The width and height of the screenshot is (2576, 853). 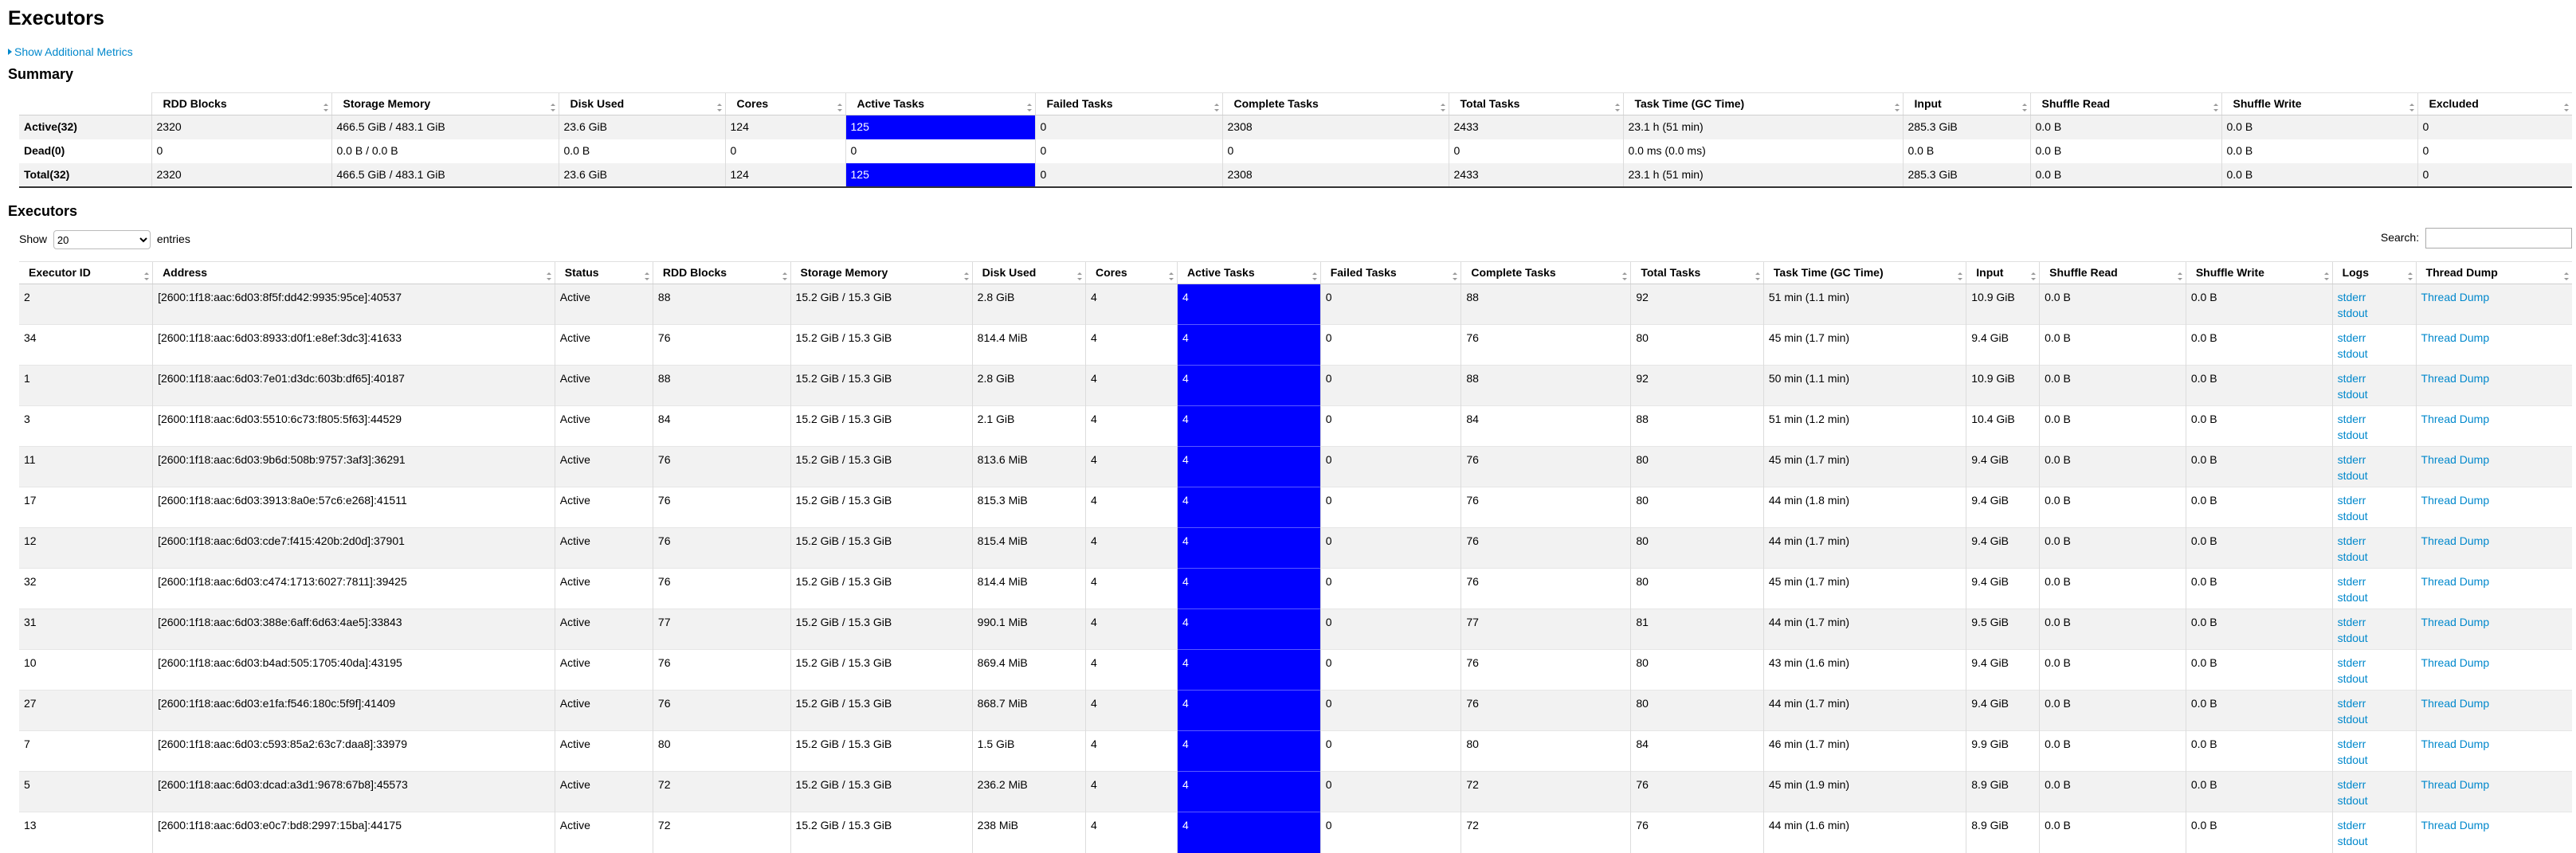 What do you see at coordinates (2112, 272) in the screenshot?
I see `executors-header-shuffle-read: Shuffle Read` at bounding box center [2112, 272].